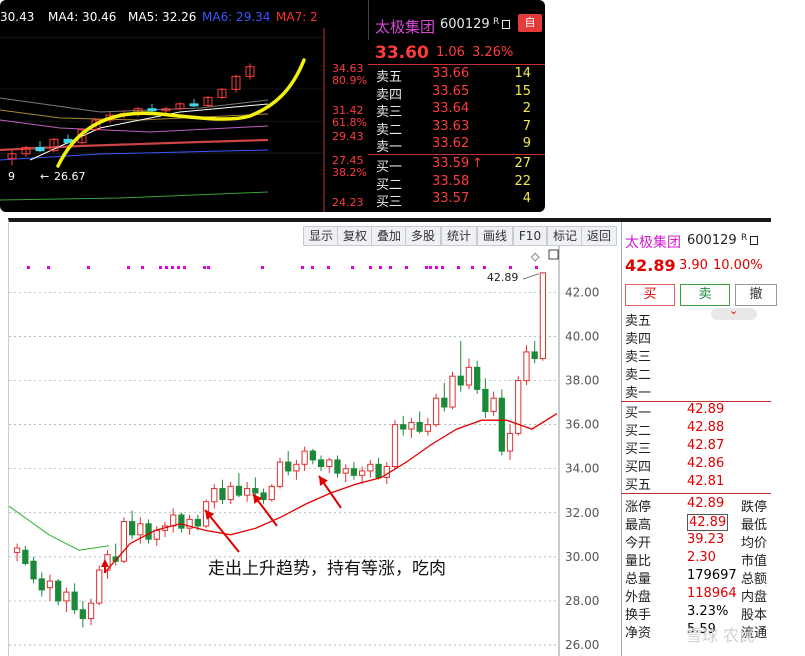  I want to click on annotation-arrow-head, so click(323, 481).